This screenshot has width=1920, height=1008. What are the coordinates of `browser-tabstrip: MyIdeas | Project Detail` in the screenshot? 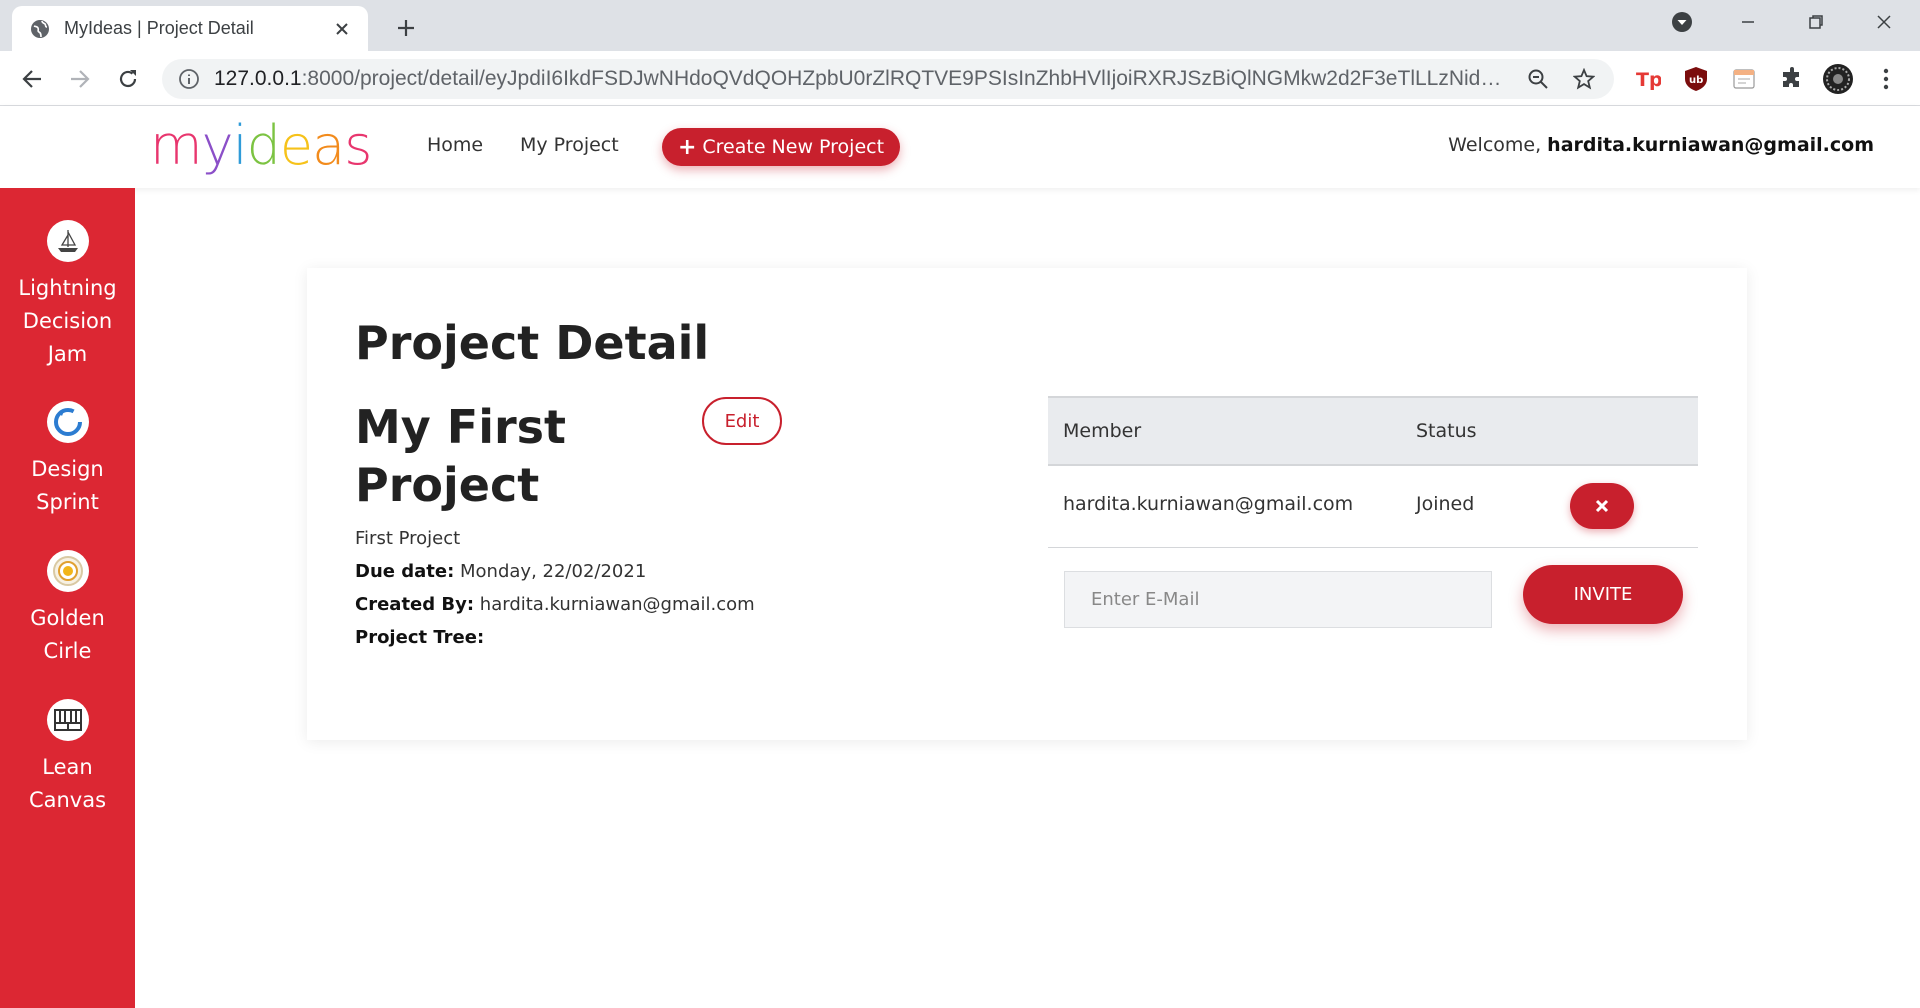 It's located at (960, 25).